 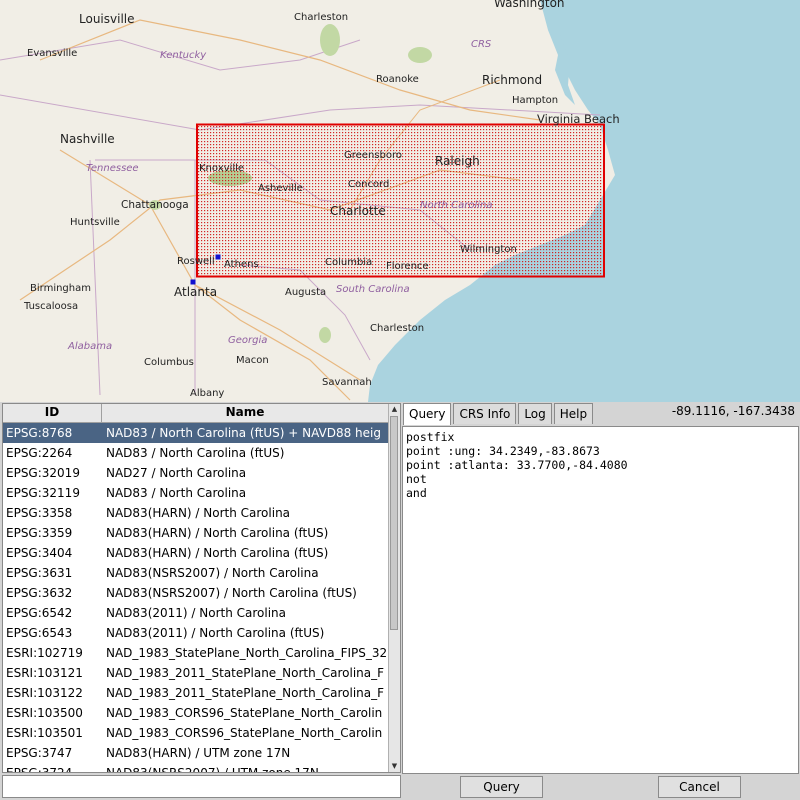 What do you see at coordinates (535, 413) in the screenshot?
I see `tab-log: Log` at bounding box center [535, 413].